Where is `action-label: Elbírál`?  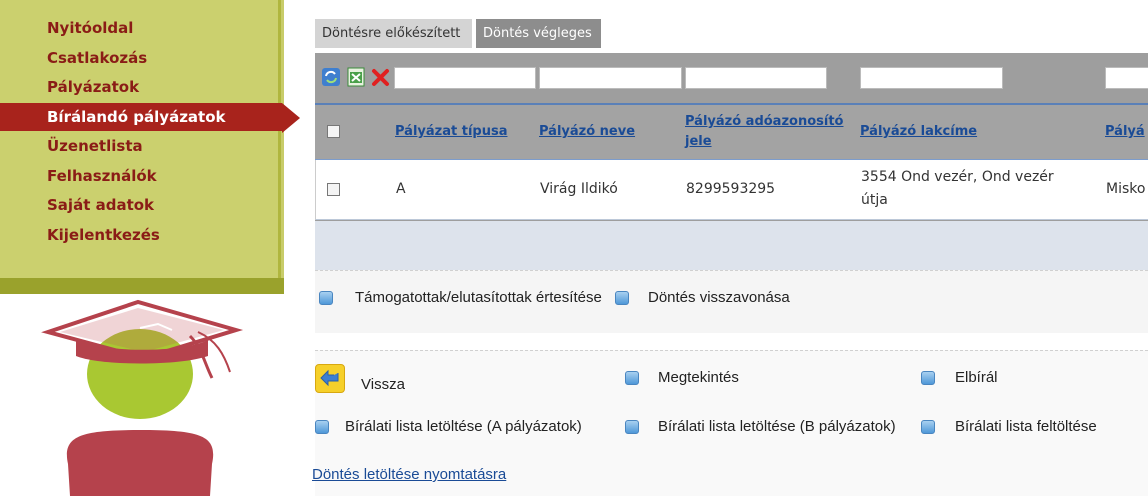 action-label: Elbírál is located at coordinates (976, 377).